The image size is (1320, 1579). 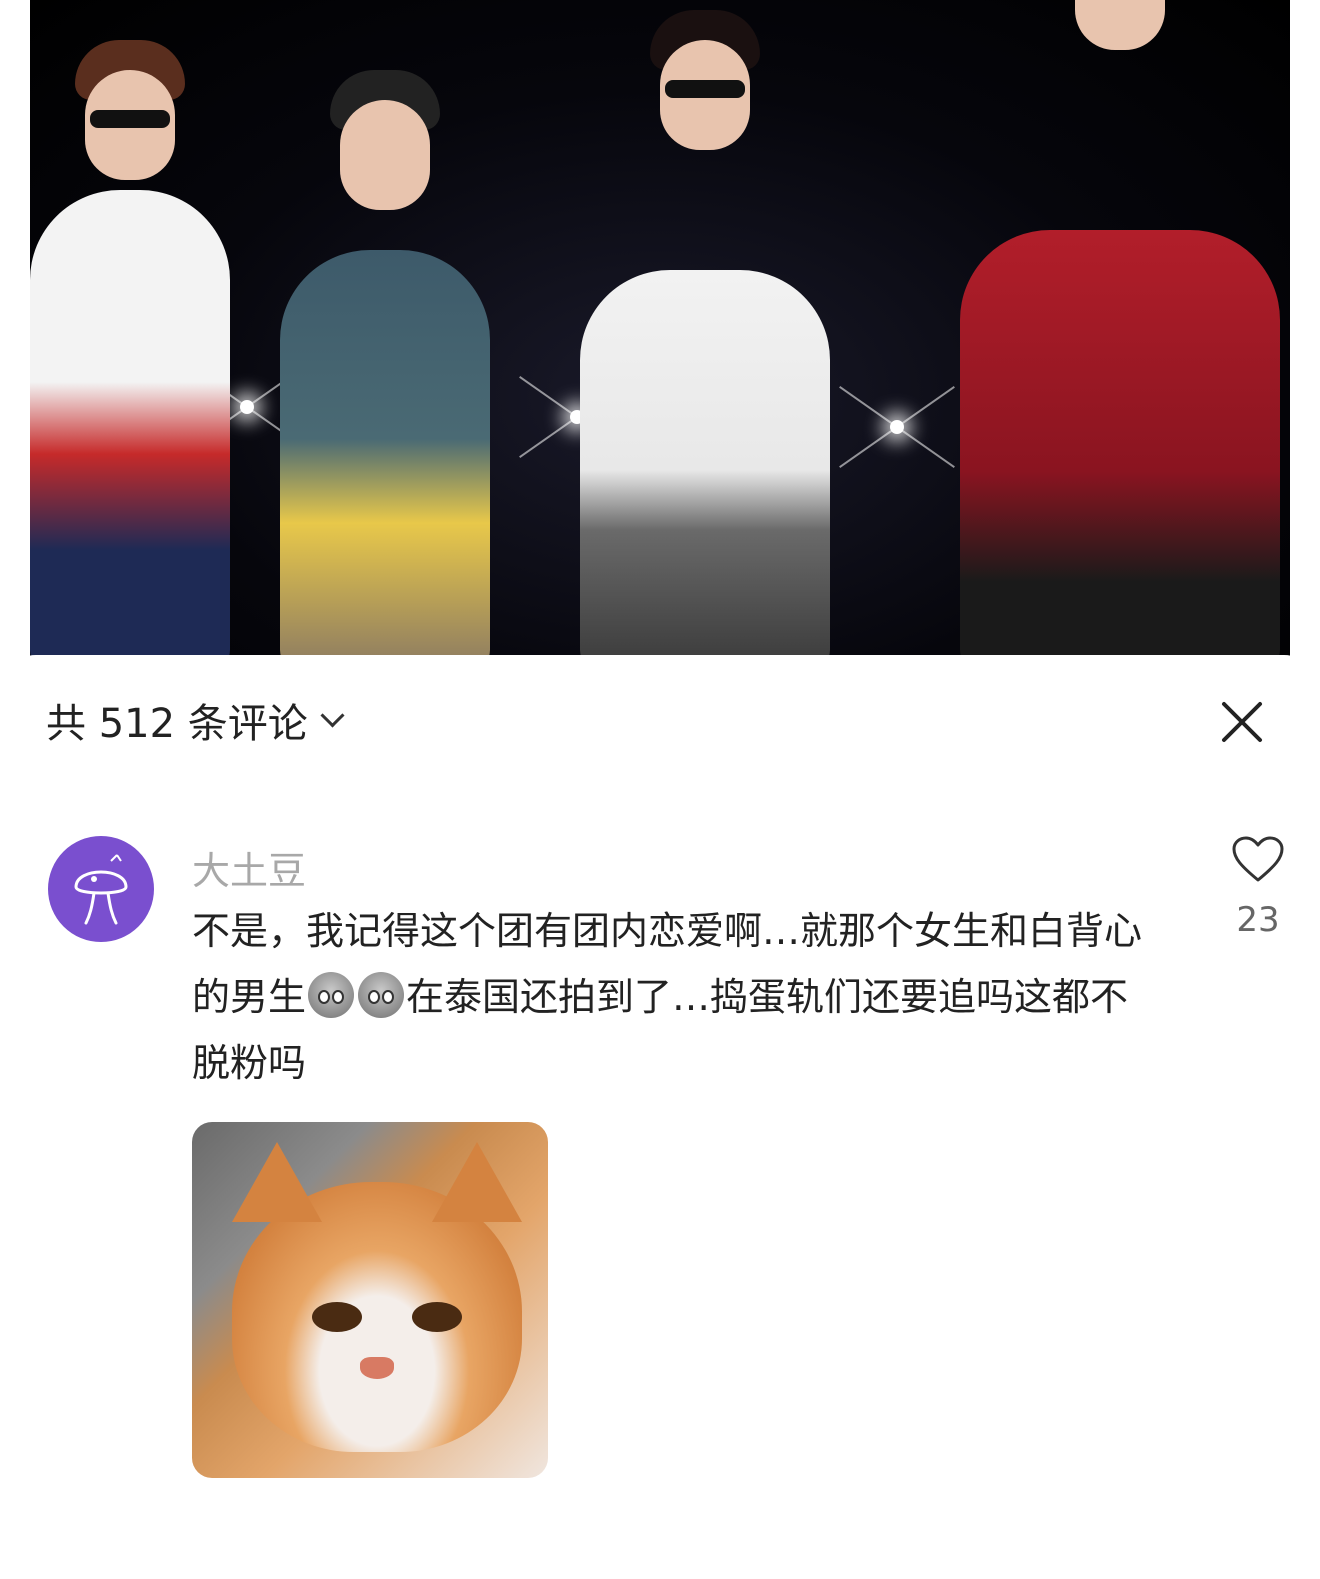 I want to click on avatar, so click(x=101, y=889).